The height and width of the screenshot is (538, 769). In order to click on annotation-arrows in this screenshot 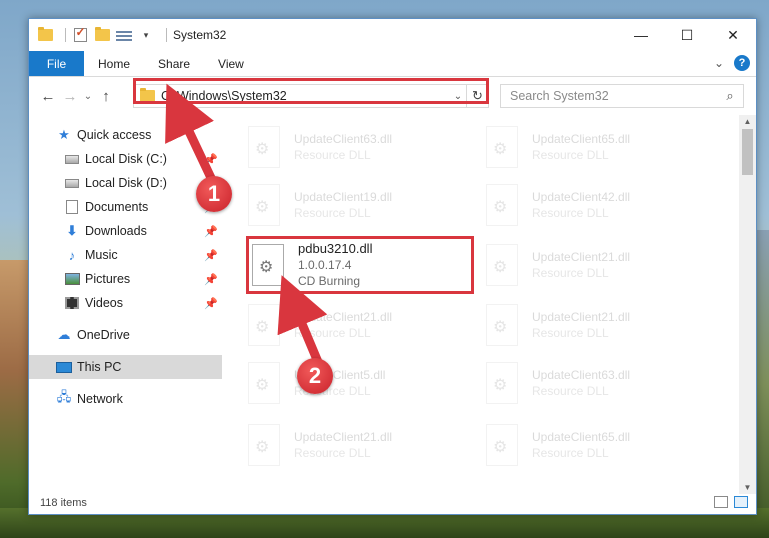, I will do `click(246, 225)`.